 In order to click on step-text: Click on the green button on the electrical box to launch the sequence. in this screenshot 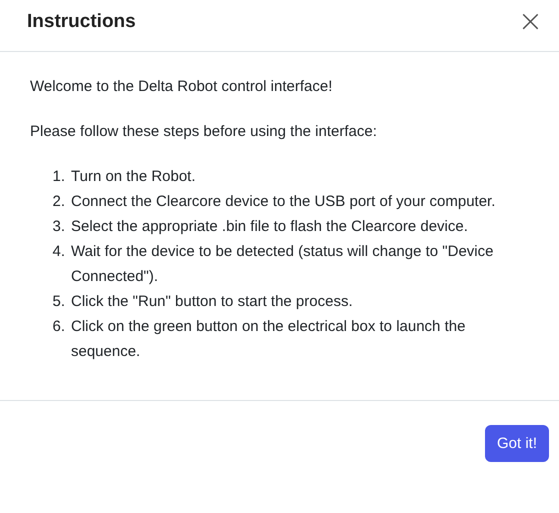, I will do `click(268, 339)`.